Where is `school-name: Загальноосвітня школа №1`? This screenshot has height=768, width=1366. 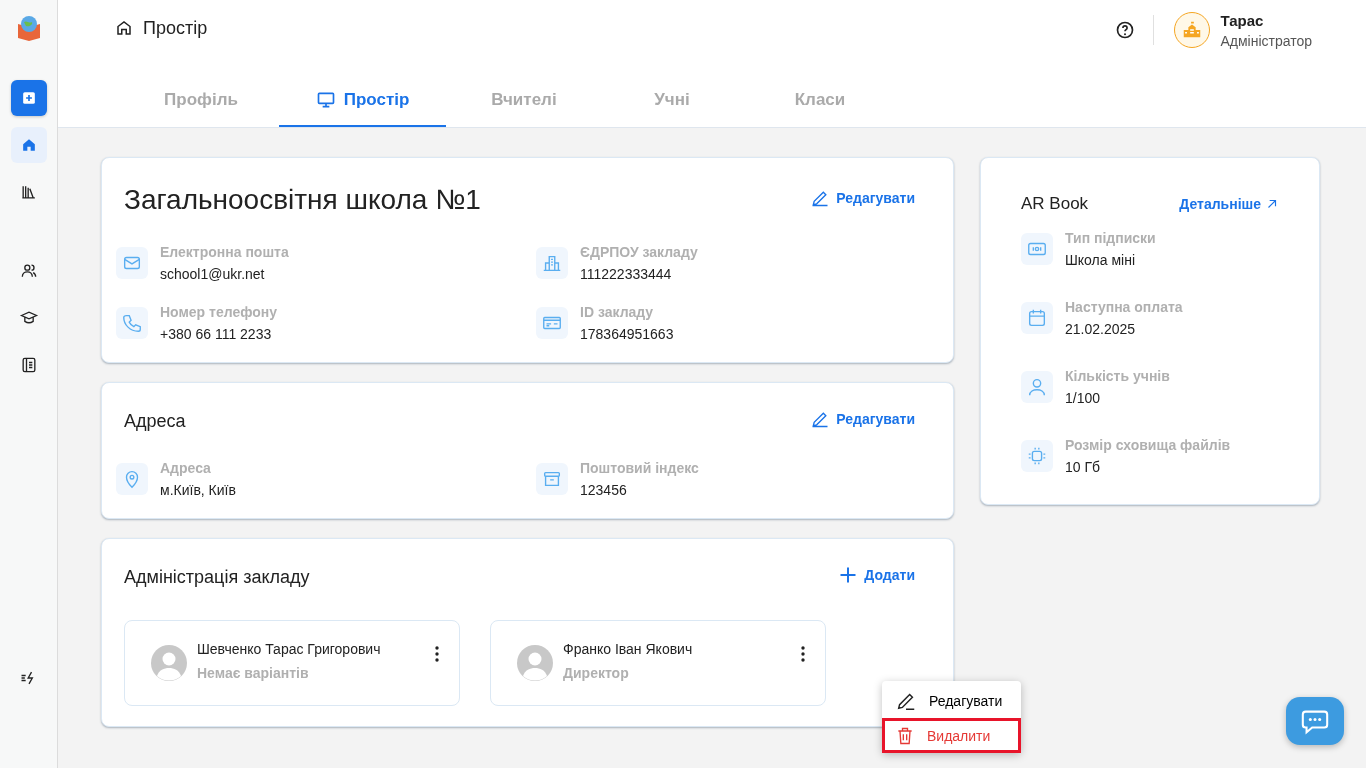 school-name: Загальноосвітня школа №1 is located at coordinates (302, 200).